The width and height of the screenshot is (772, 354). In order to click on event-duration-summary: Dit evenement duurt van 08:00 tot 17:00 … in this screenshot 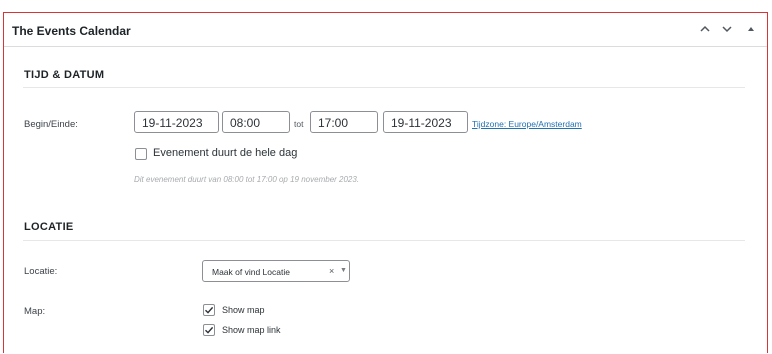, I will do `click(247, 179)`.